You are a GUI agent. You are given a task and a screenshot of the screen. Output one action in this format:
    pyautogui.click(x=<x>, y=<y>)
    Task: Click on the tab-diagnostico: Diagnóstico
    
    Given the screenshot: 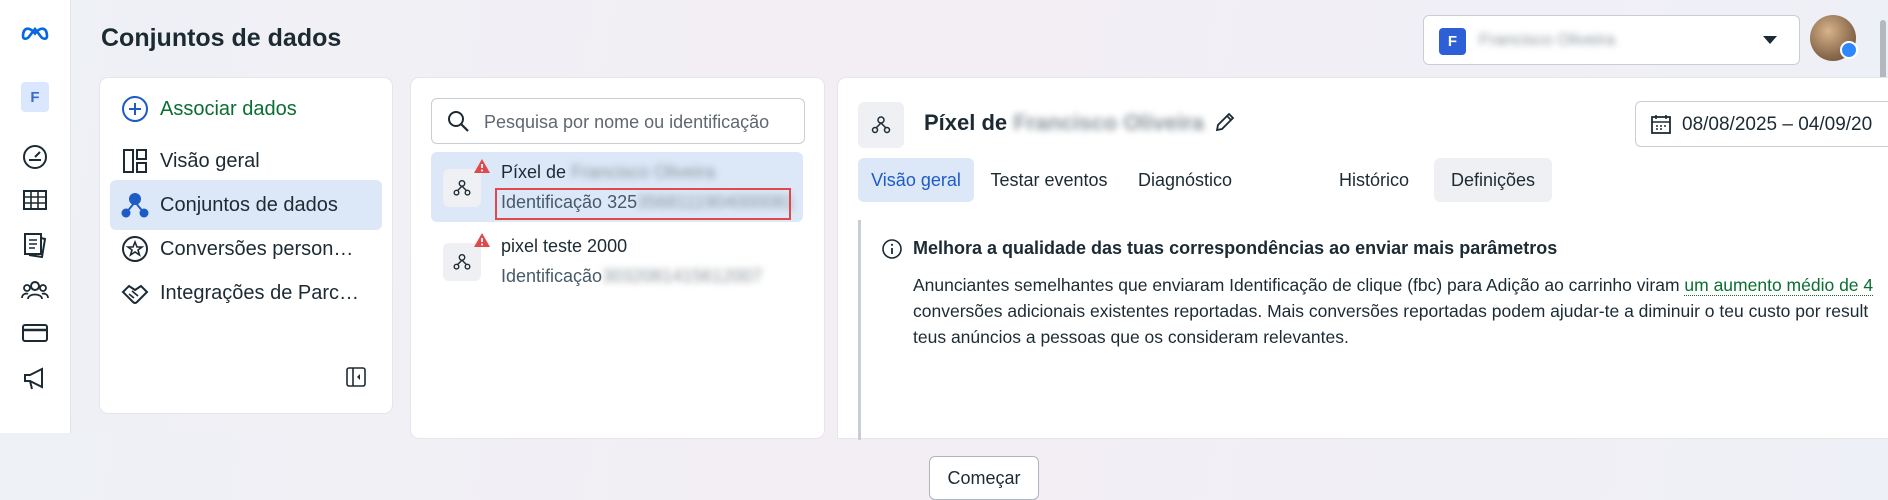 What is the action you would take?
    pyautogui.click(x=1185, y=180)
    